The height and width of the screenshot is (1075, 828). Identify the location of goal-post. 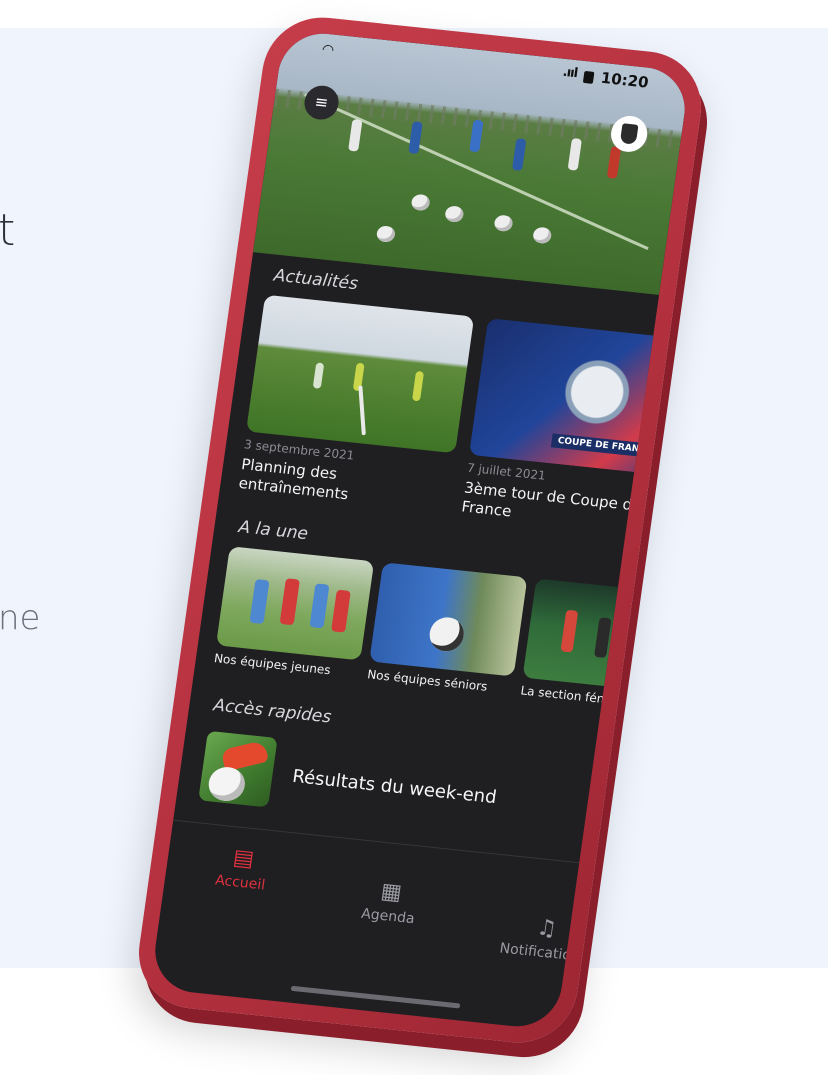
(362, 410).